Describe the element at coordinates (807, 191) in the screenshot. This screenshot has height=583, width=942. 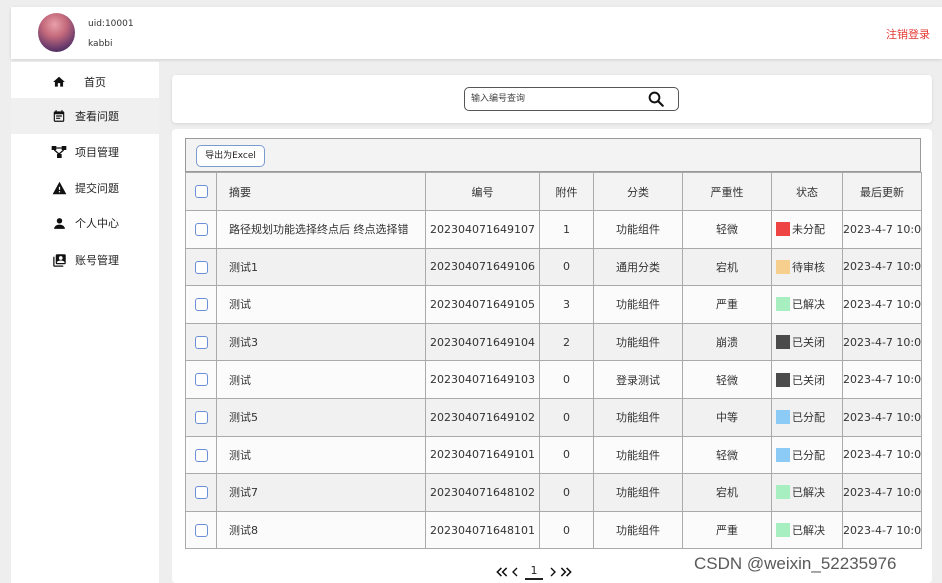
I see `column-header-status: 状态` at that location.